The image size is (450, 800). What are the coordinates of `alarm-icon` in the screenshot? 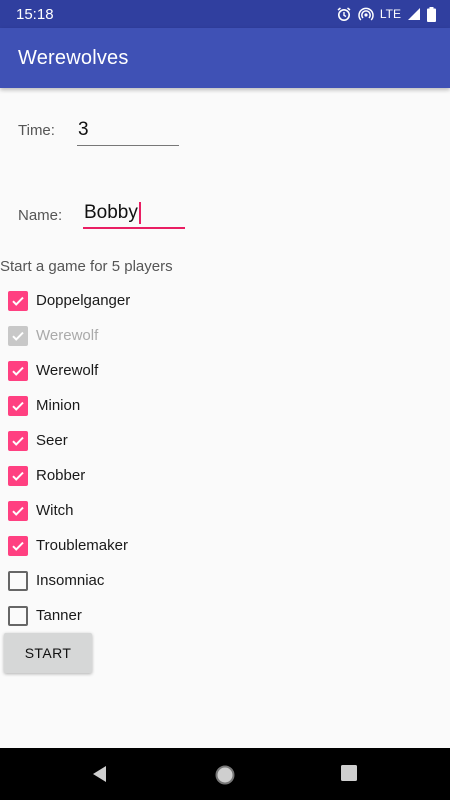 It's located at (344, 14).